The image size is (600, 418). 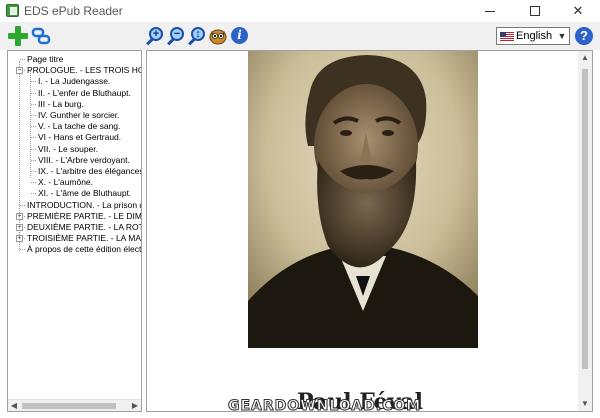 What do you see at coordinates (84, 215) in the screenshot?
I see `toc-item-label: PREMIÈRE PARTIE. - LE DIMANCHE` at bounding box center [84, 215].